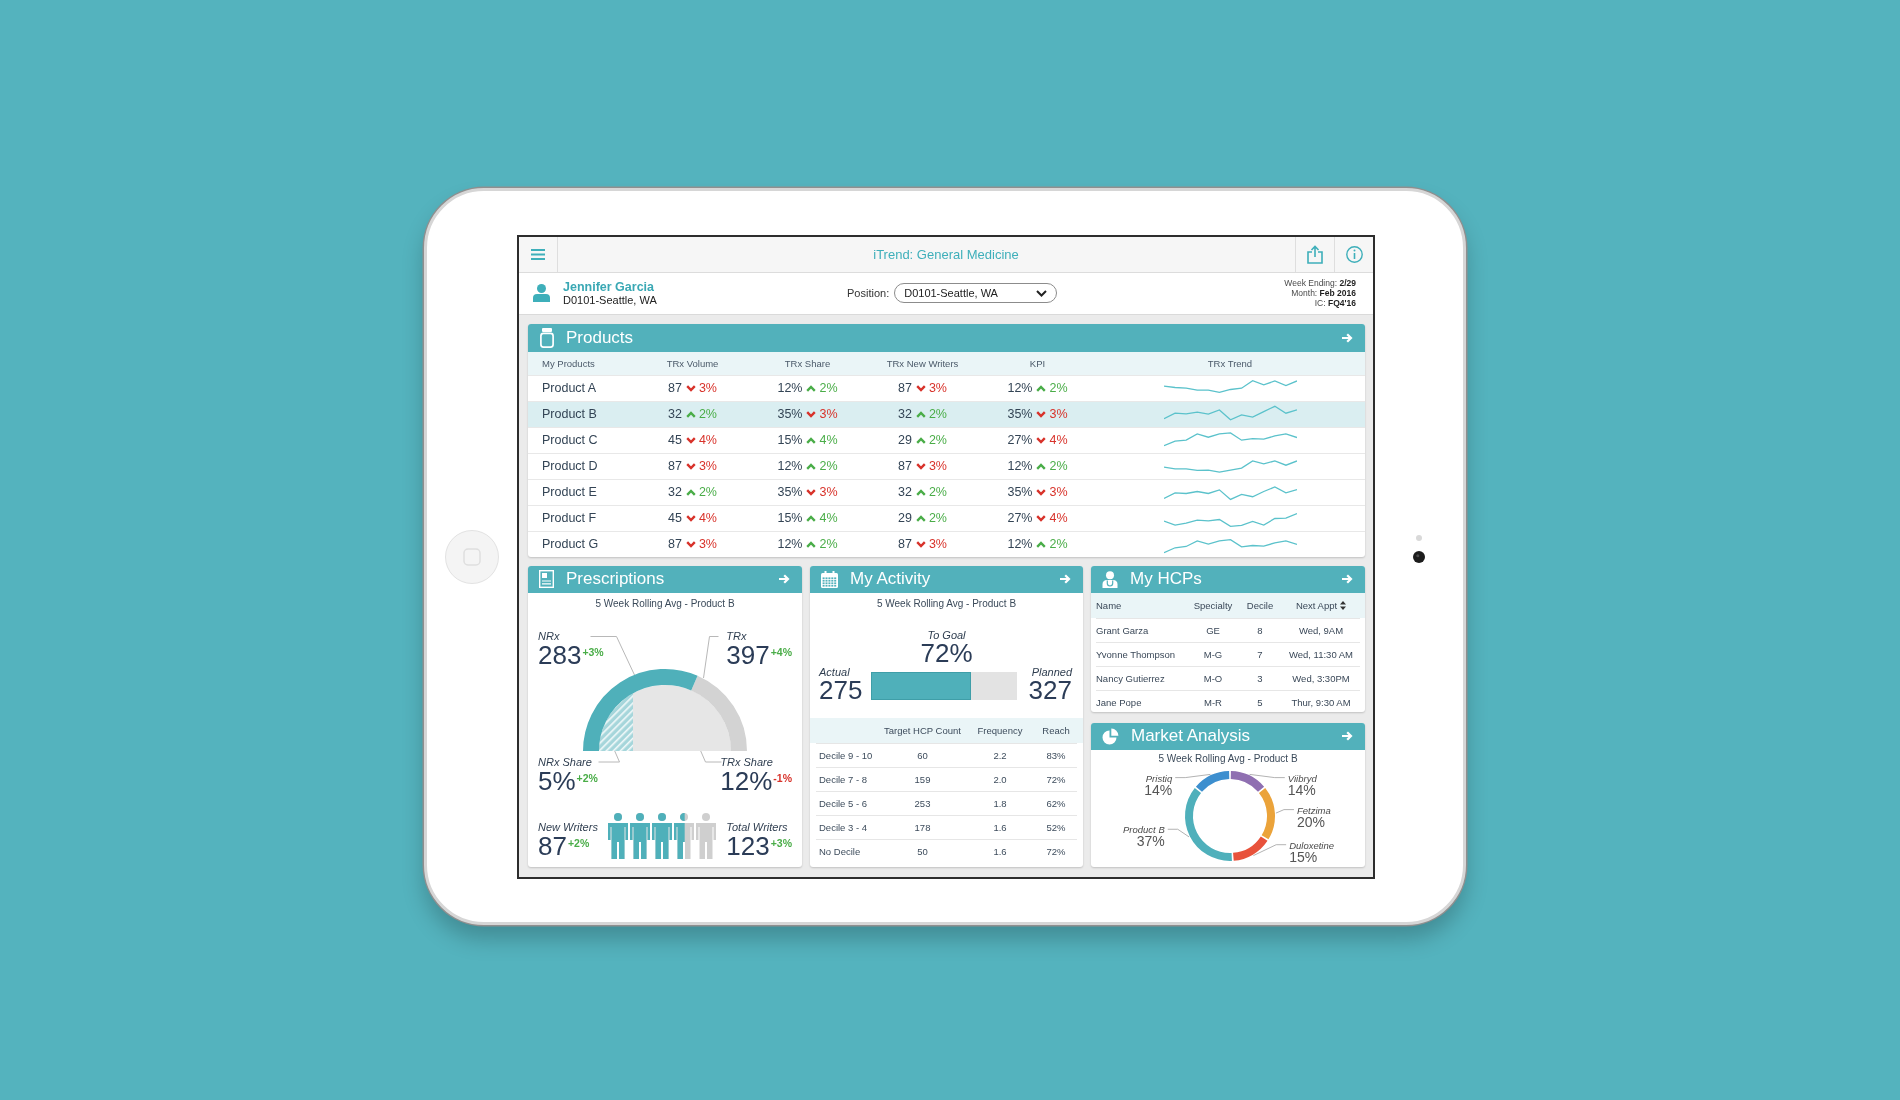 The image size is (1900, 1100). What do you see at coordinates (692, 363) in the screenshot?
I see `column-header: TRx Volume` at bounding box center [692, 363].